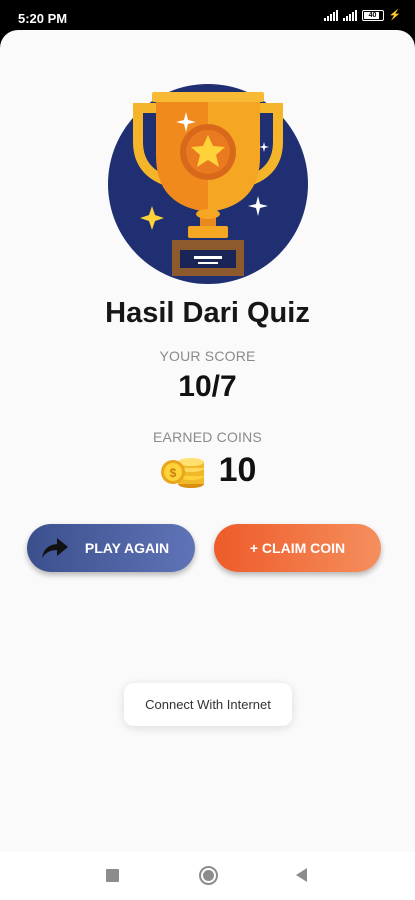  What do you see at coordinates (54, 548) in the screenshot?
I see `share-arrow-icon` at bounding box center [54, 548].